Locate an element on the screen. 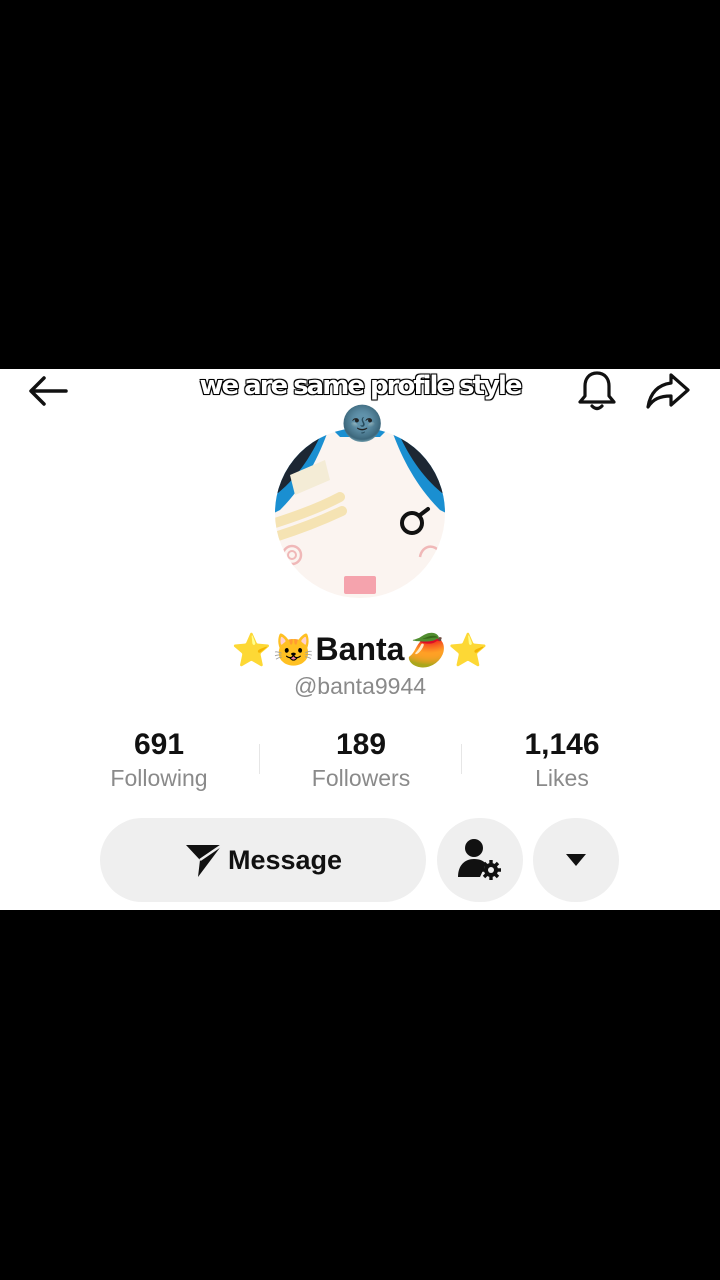 This screenshot has height=1280, width=720. display-name-row: ⭐ 😺 Banta 🥭 ⭐ is located at coordinates (360, 649).